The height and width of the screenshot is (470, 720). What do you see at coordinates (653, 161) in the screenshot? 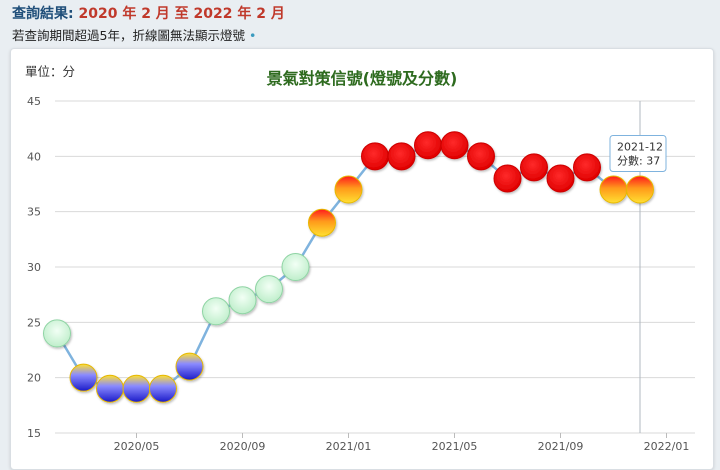
I see `tooltip-value-number: 37` at bounding box center [653, 161].